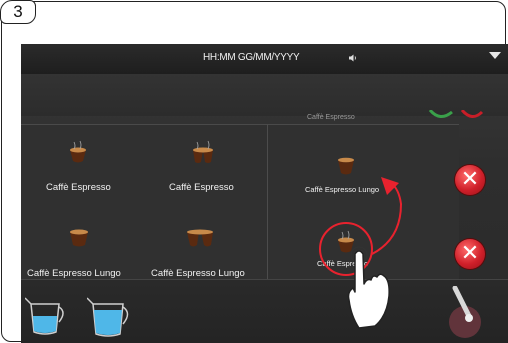  I want to click on list-item-partial: Caffè Espresso, so click(252, 117).